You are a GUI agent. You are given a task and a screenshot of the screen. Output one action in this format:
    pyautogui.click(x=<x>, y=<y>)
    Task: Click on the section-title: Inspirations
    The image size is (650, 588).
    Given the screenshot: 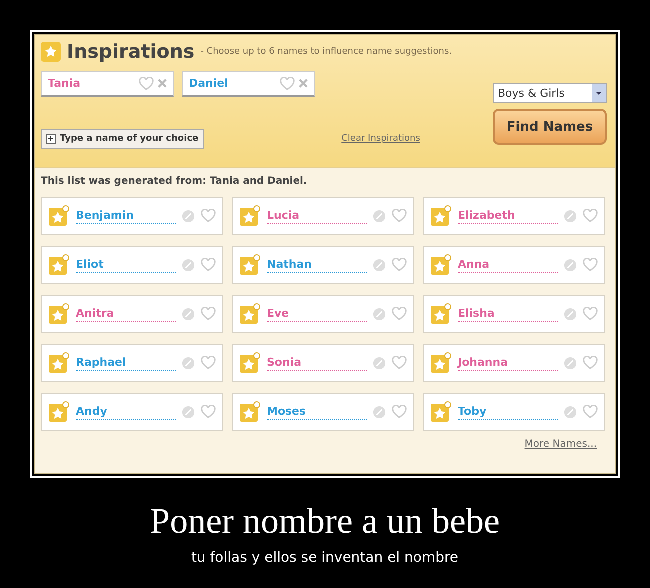 What is the action you would take?
    pyautogui.click(x=131, y=52)
    